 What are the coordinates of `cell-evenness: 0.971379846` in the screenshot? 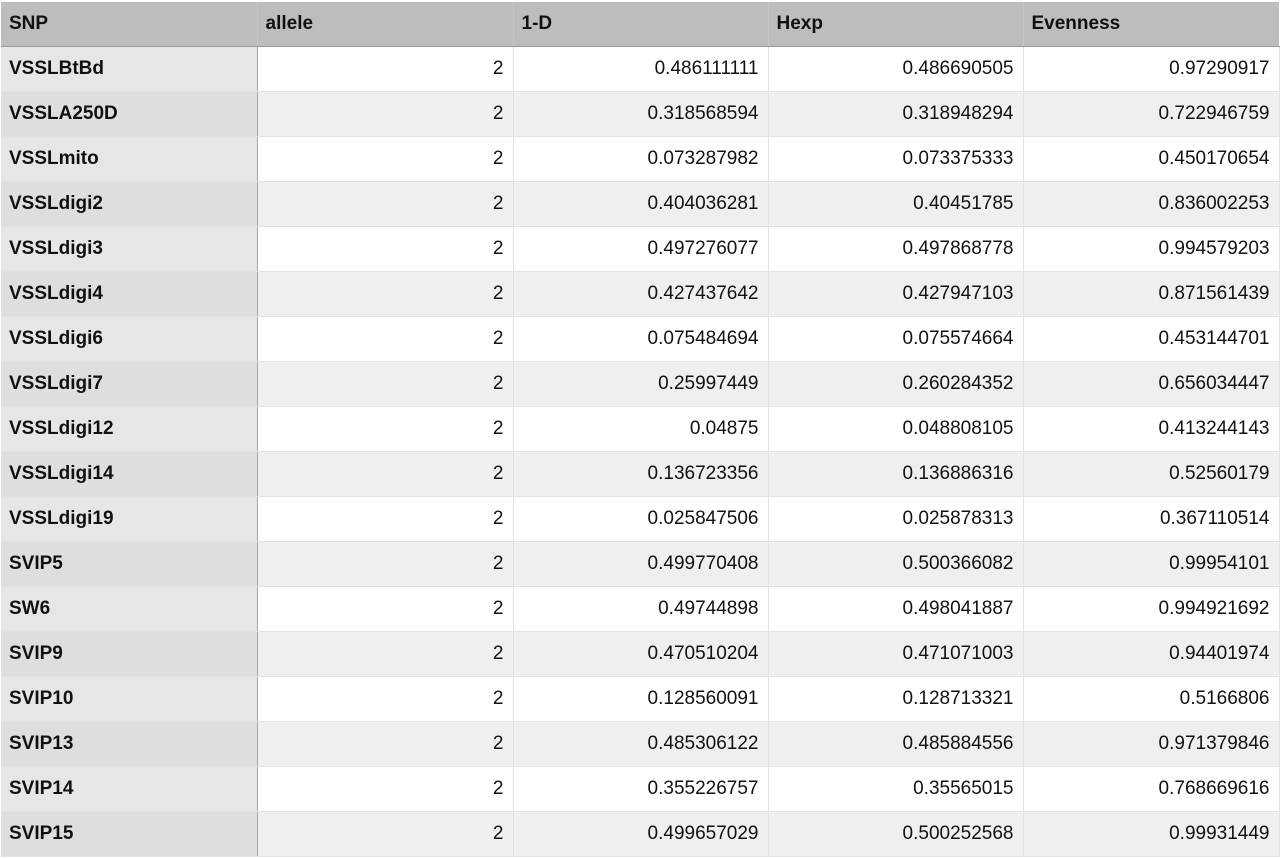 It's located at (1151, 744).